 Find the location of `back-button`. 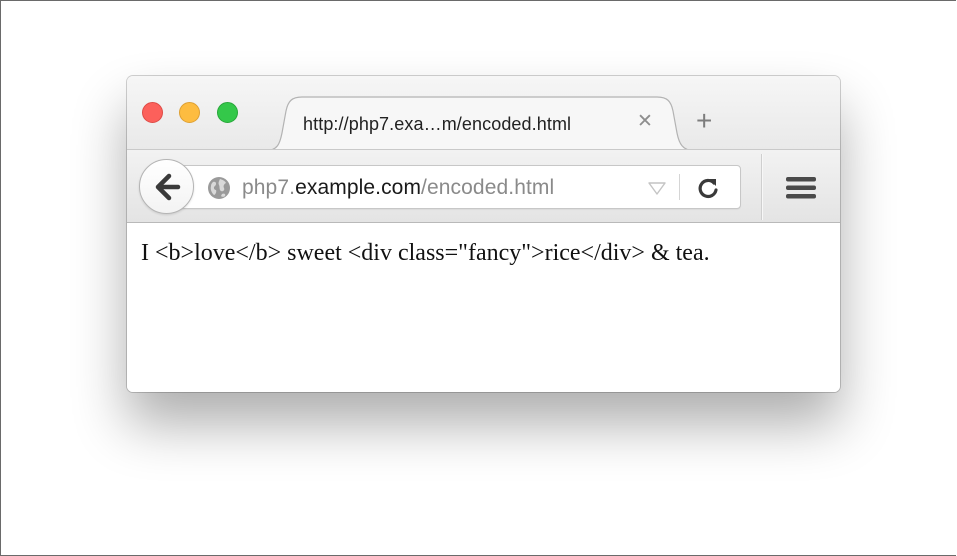

back-button is located at coordinates (166, 186).